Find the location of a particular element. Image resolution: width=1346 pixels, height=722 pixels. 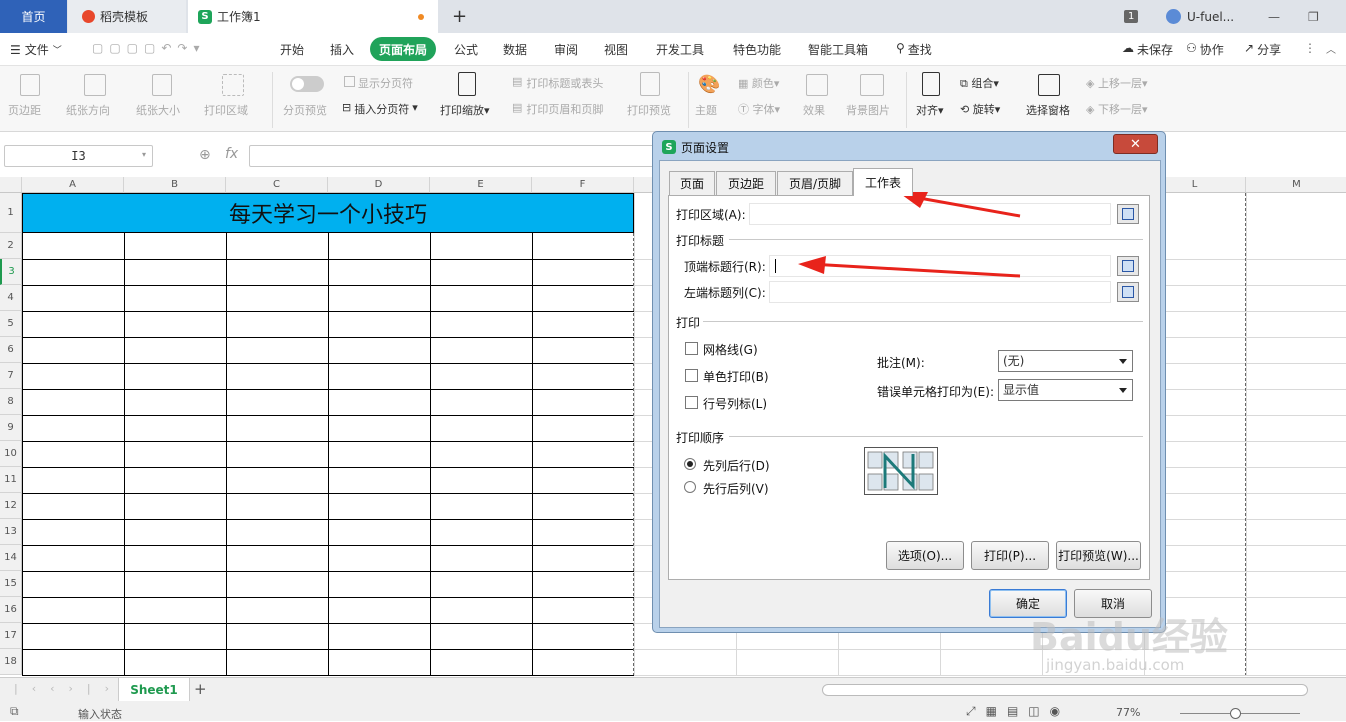

quick-access-toolbar: ▢▢▢▢↶↷▾ is located at coordinates (148, 48).